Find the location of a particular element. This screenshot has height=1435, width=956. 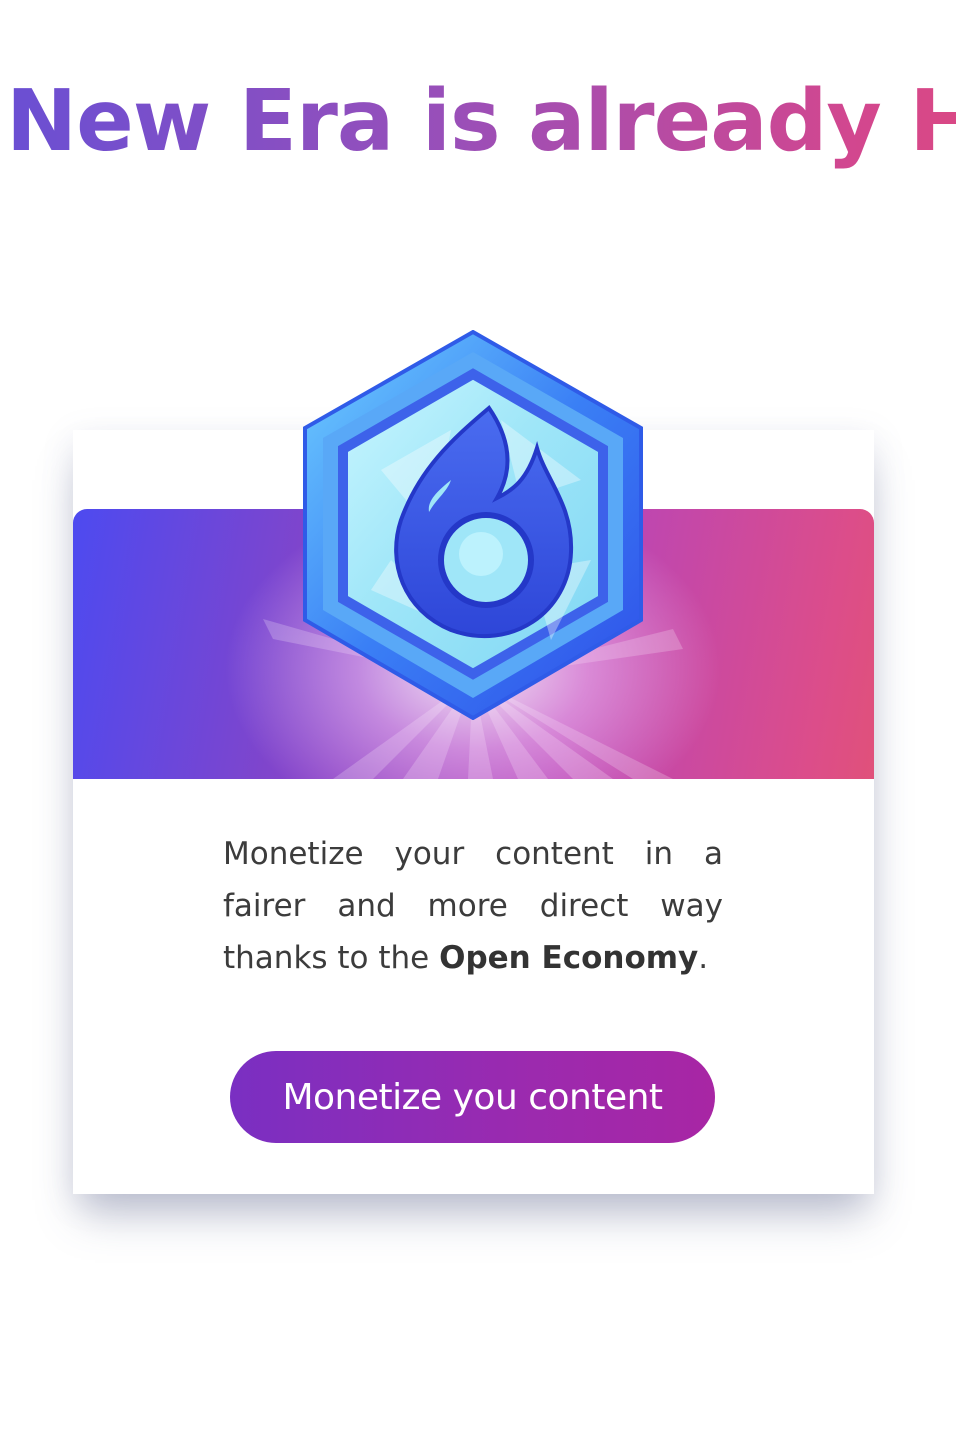

open-economy-emphasis: Open Economy is located at coordinates (569, 958).